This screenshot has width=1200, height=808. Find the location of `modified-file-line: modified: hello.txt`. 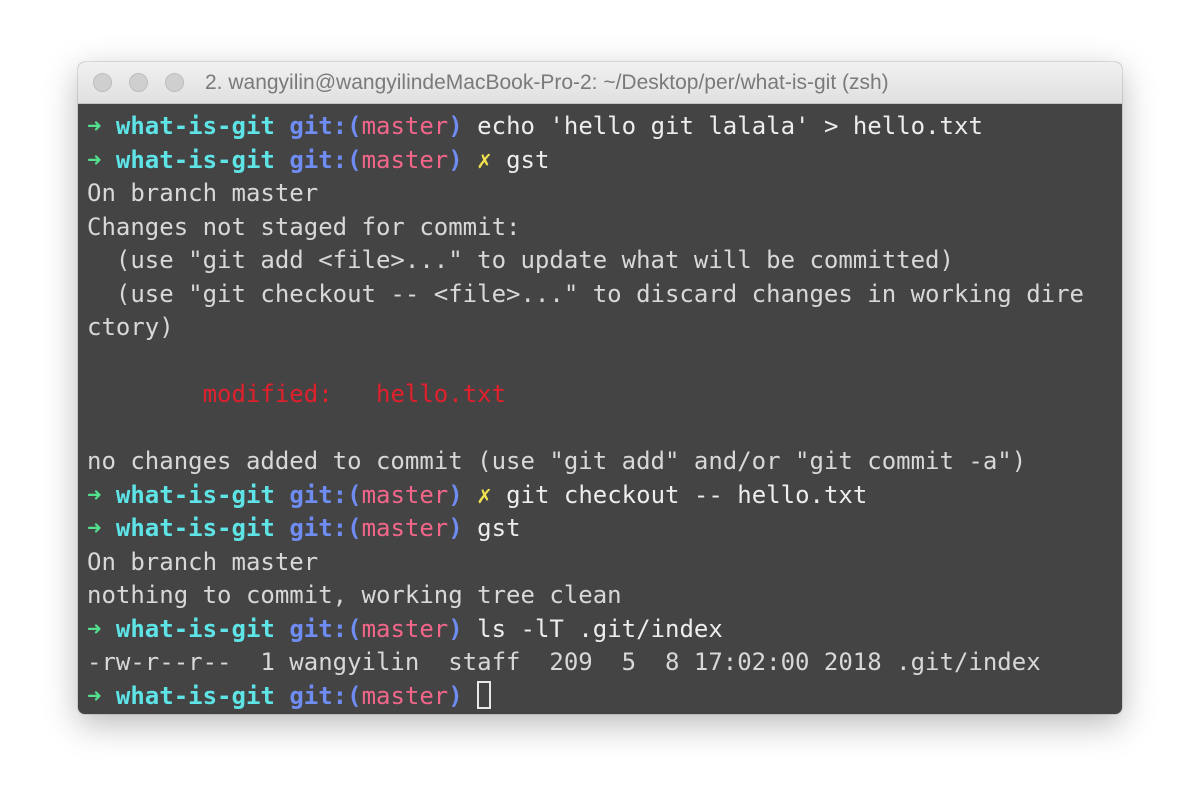

modified-file-line: modified: hello.txt is located at coordinates (604, 395).